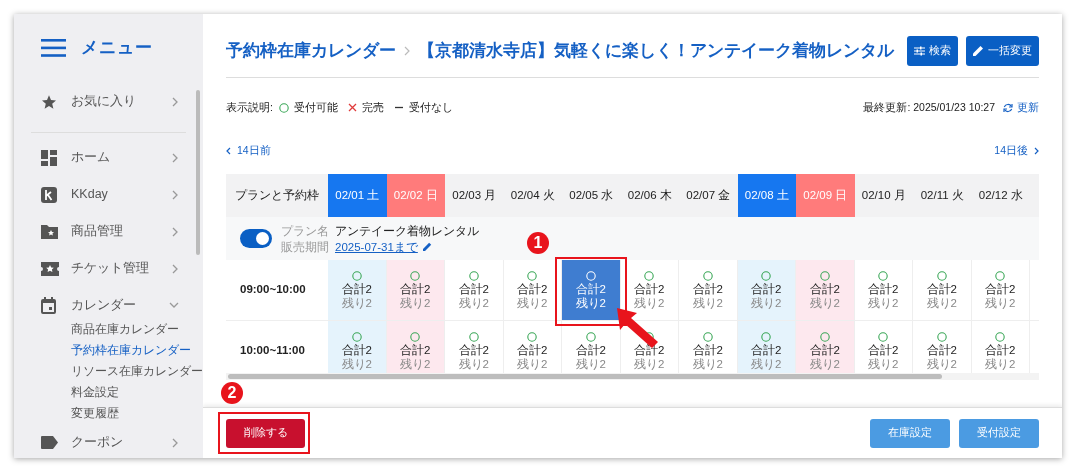 The image size is (1076, 475). I want to click on sidebar-subitem: 変更履歴, so click(137, 413).